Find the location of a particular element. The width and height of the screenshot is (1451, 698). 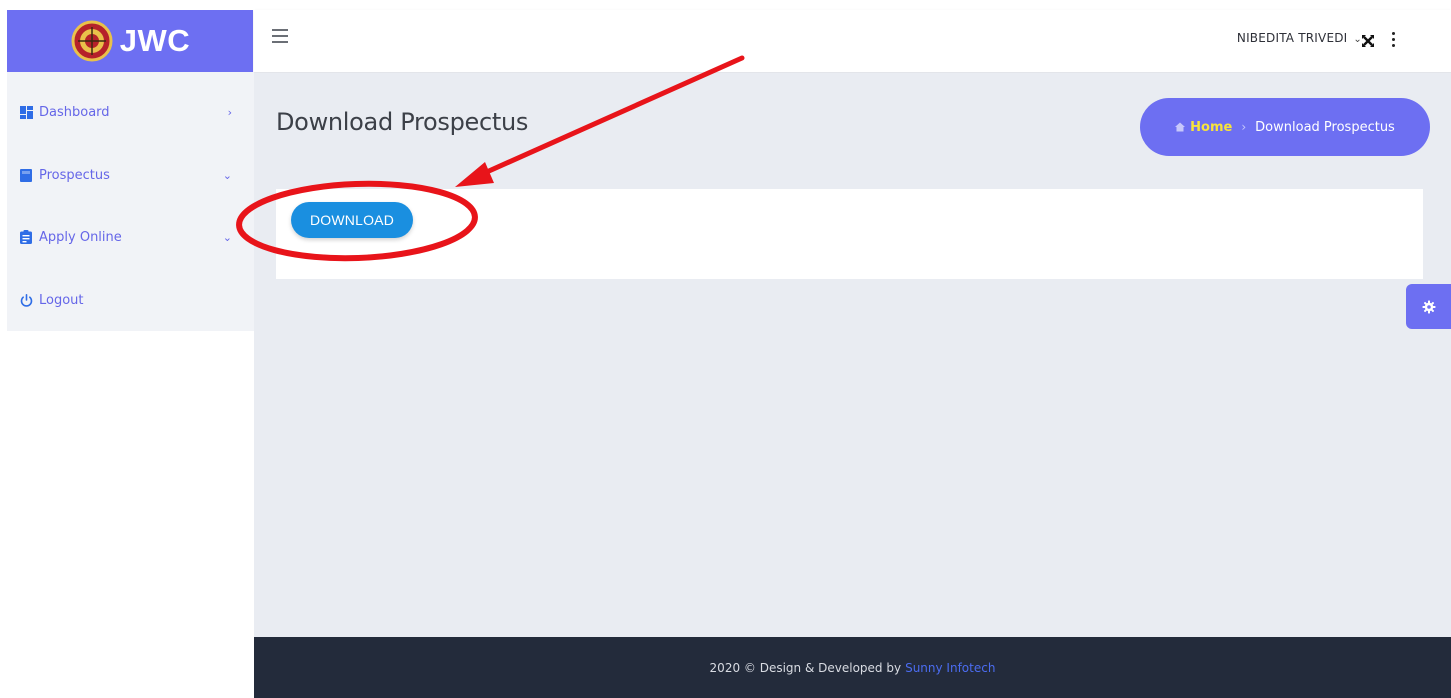

user-name: NIBEDITA TRIVEDI is located at coordinates (1292, 38).